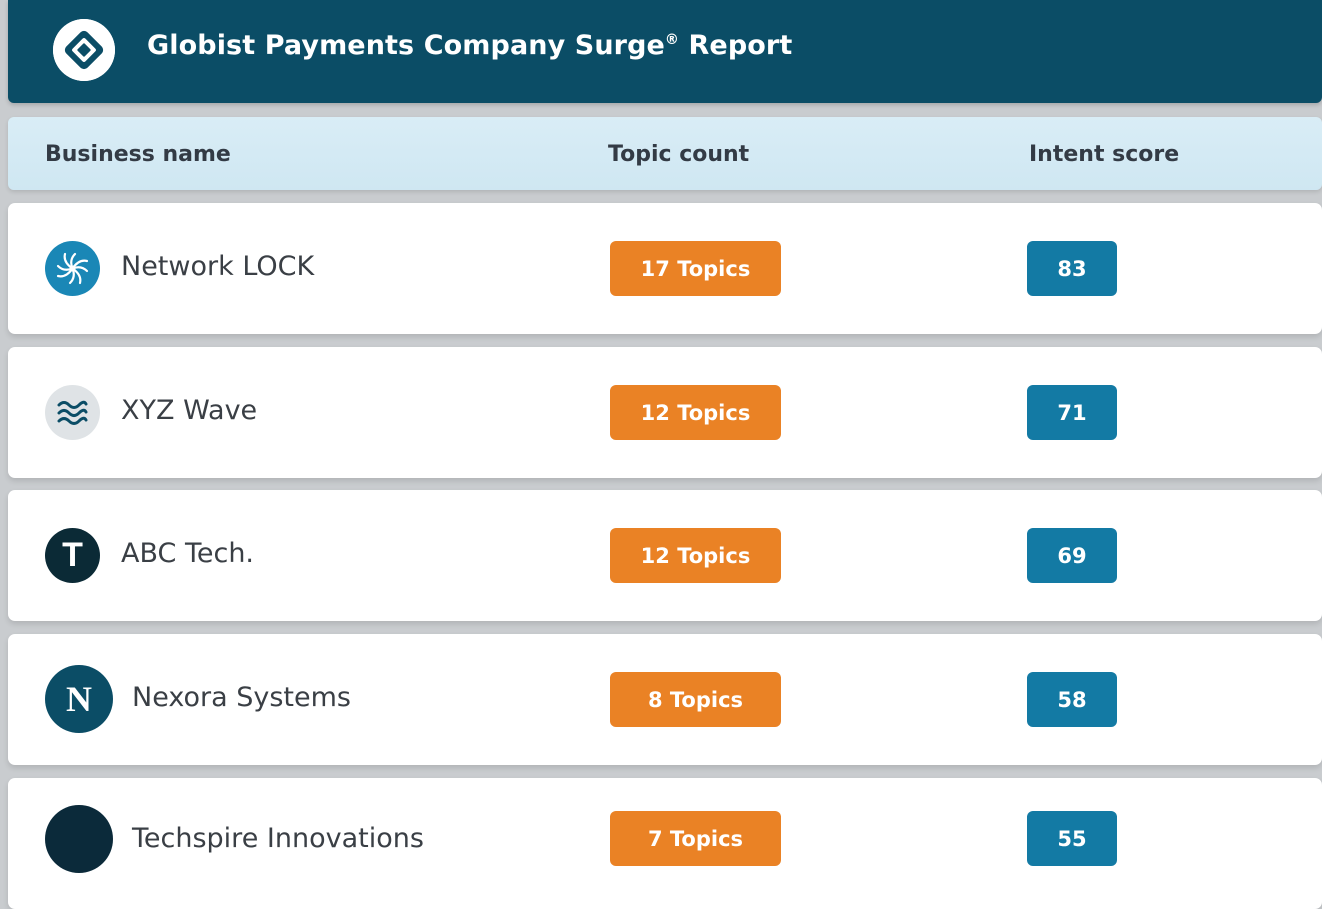 Image resolution: width=1322 pixels, height=909 pixels. What do you see at coordinates (406, 45) in the screenshot?
I see `title-text: Globist Payments Company Surge` at bounding box center [406, 45].